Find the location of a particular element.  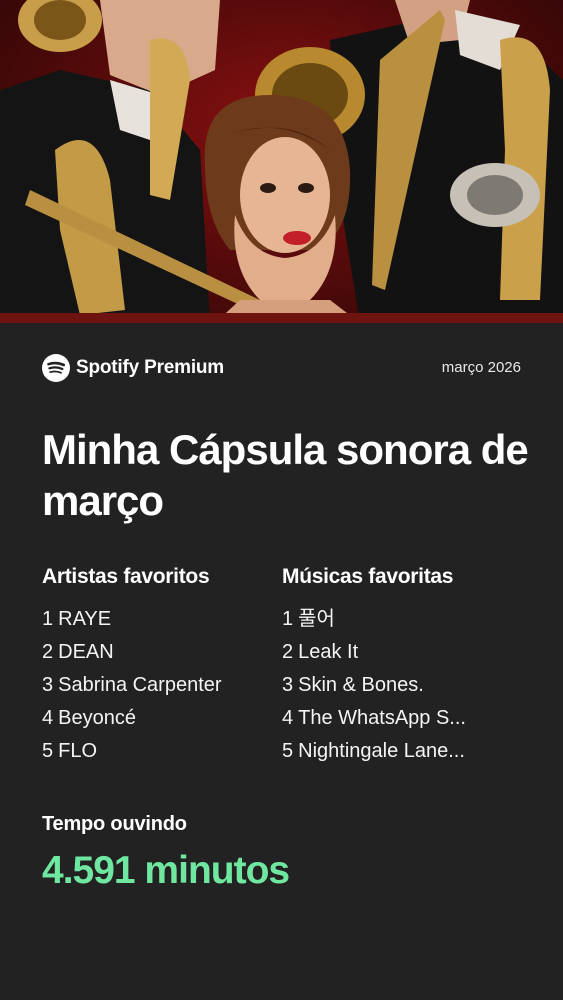

artist-rank: 2 is located at coordinates (48, 652).